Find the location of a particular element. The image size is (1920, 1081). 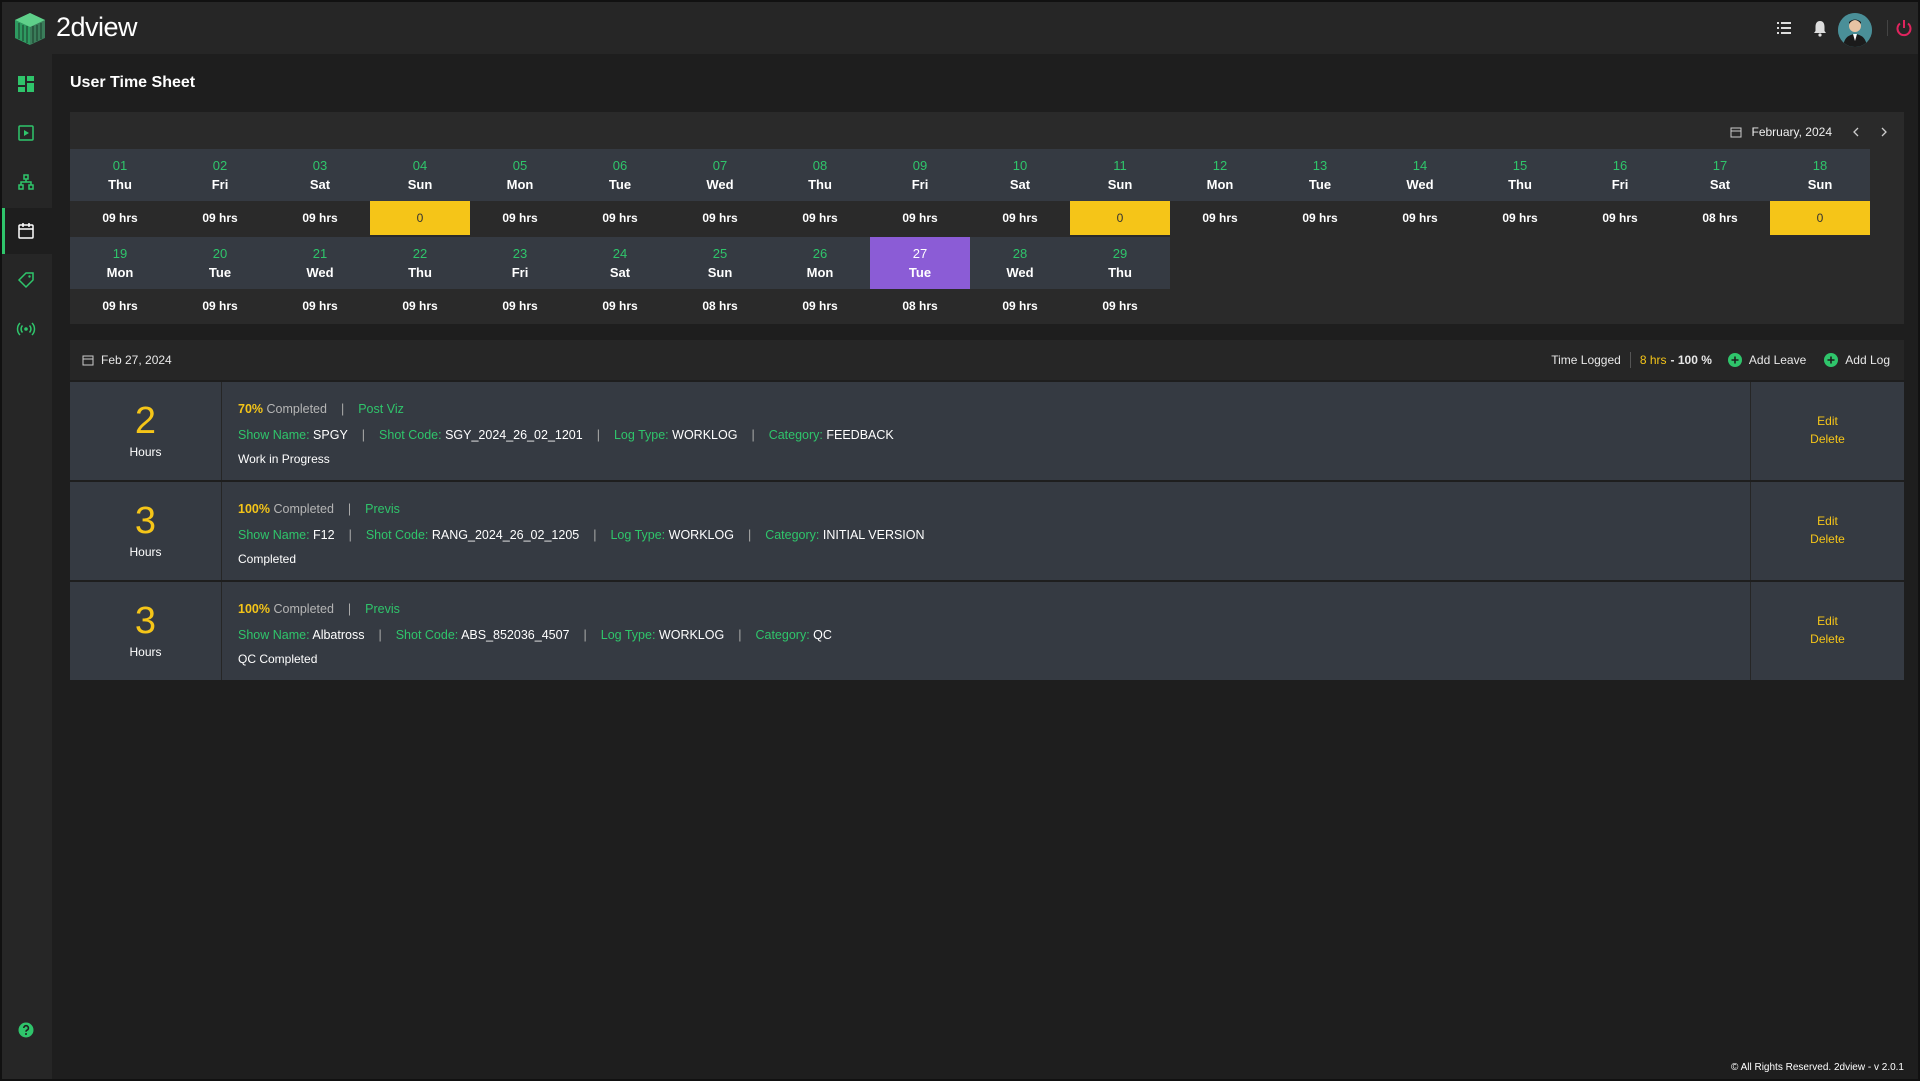

entry-stage: Previs is located at coordinates (382, 509).